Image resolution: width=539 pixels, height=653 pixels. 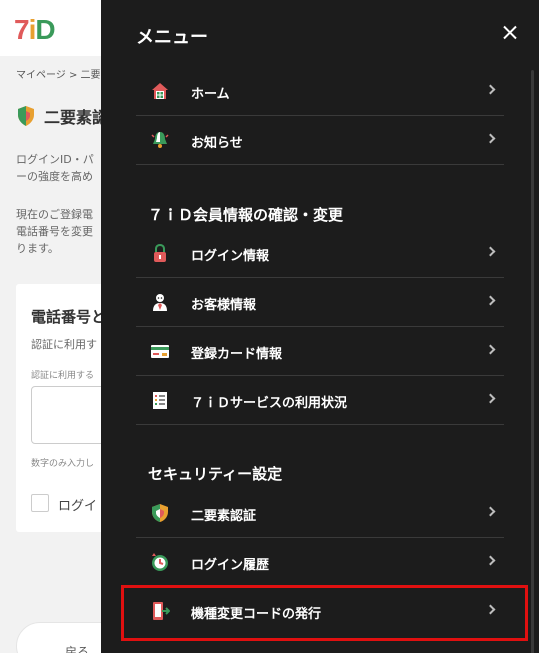 I want to click on page-title: 二要素認, so click(x=76, y=117).